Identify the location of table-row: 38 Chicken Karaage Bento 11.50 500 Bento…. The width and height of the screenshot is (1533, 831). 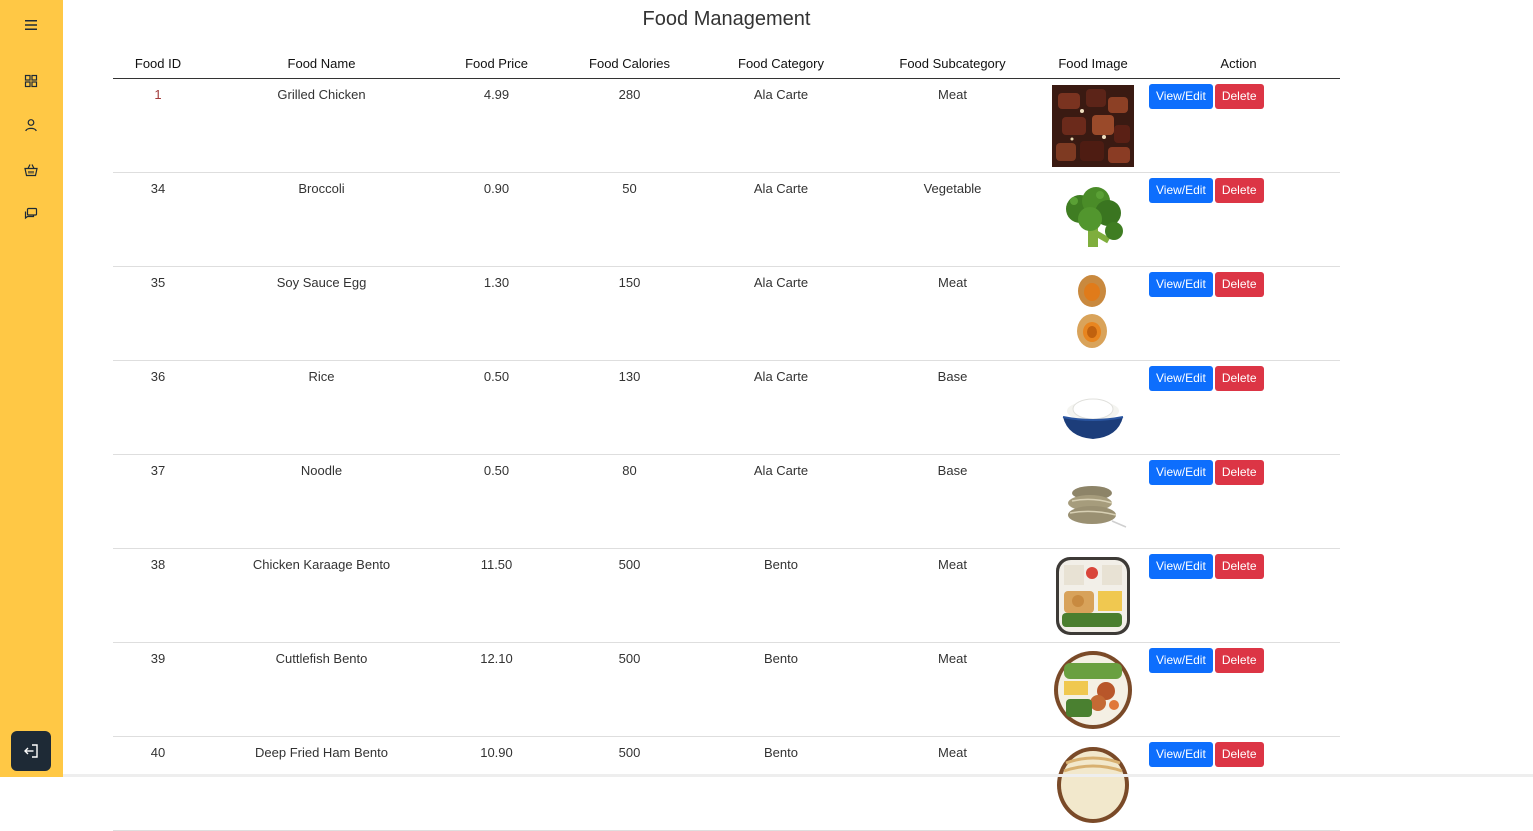
(726, 595).